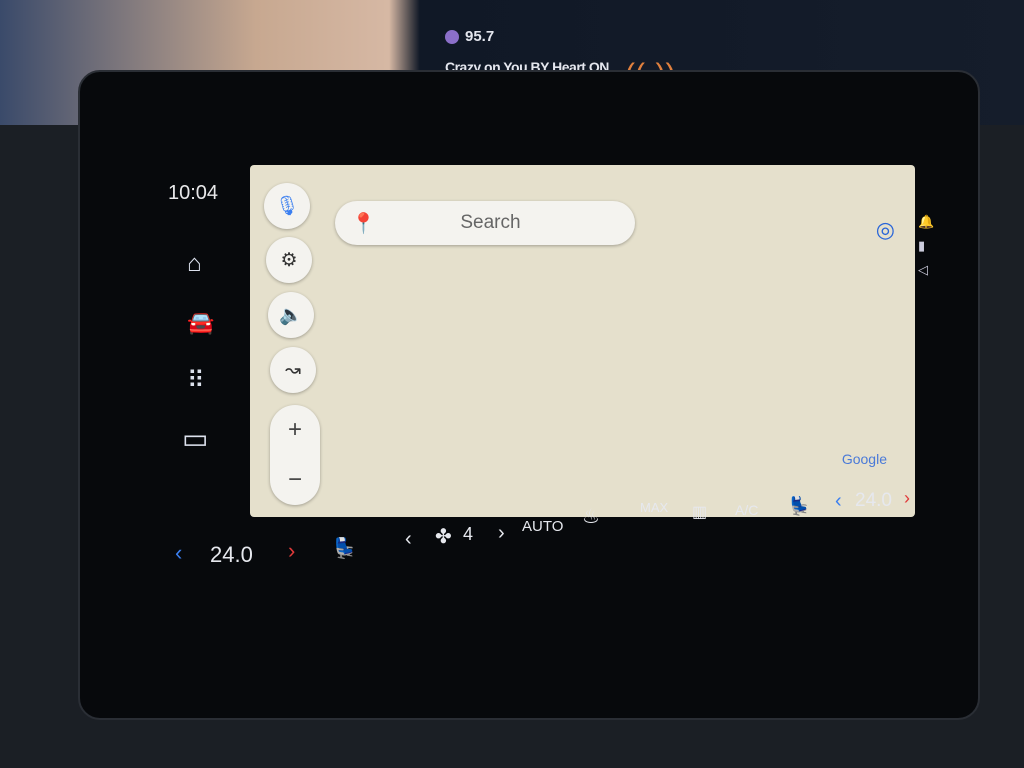 Image resolution: width=1024 pixels, height=768 pixels. I want to click on right-temp: 24.0, so click(873, 500).